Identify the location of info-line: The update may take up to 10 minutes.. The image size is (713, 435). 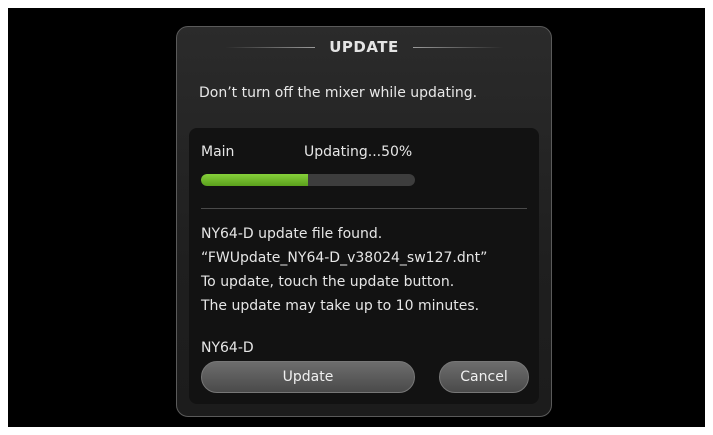
(340, 306).